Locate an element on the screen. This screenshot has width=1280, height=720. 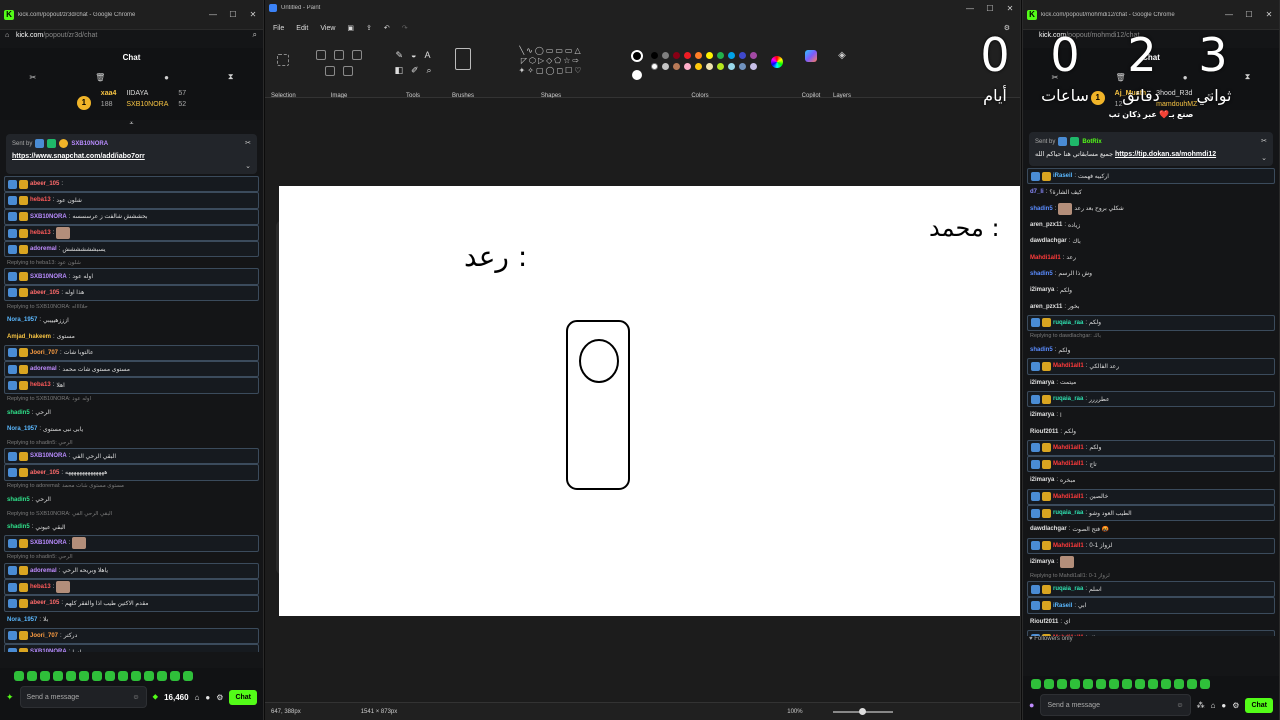
reply-context: Replying to SXB10NORA: اوله عود is located at coordinates (131, 399).